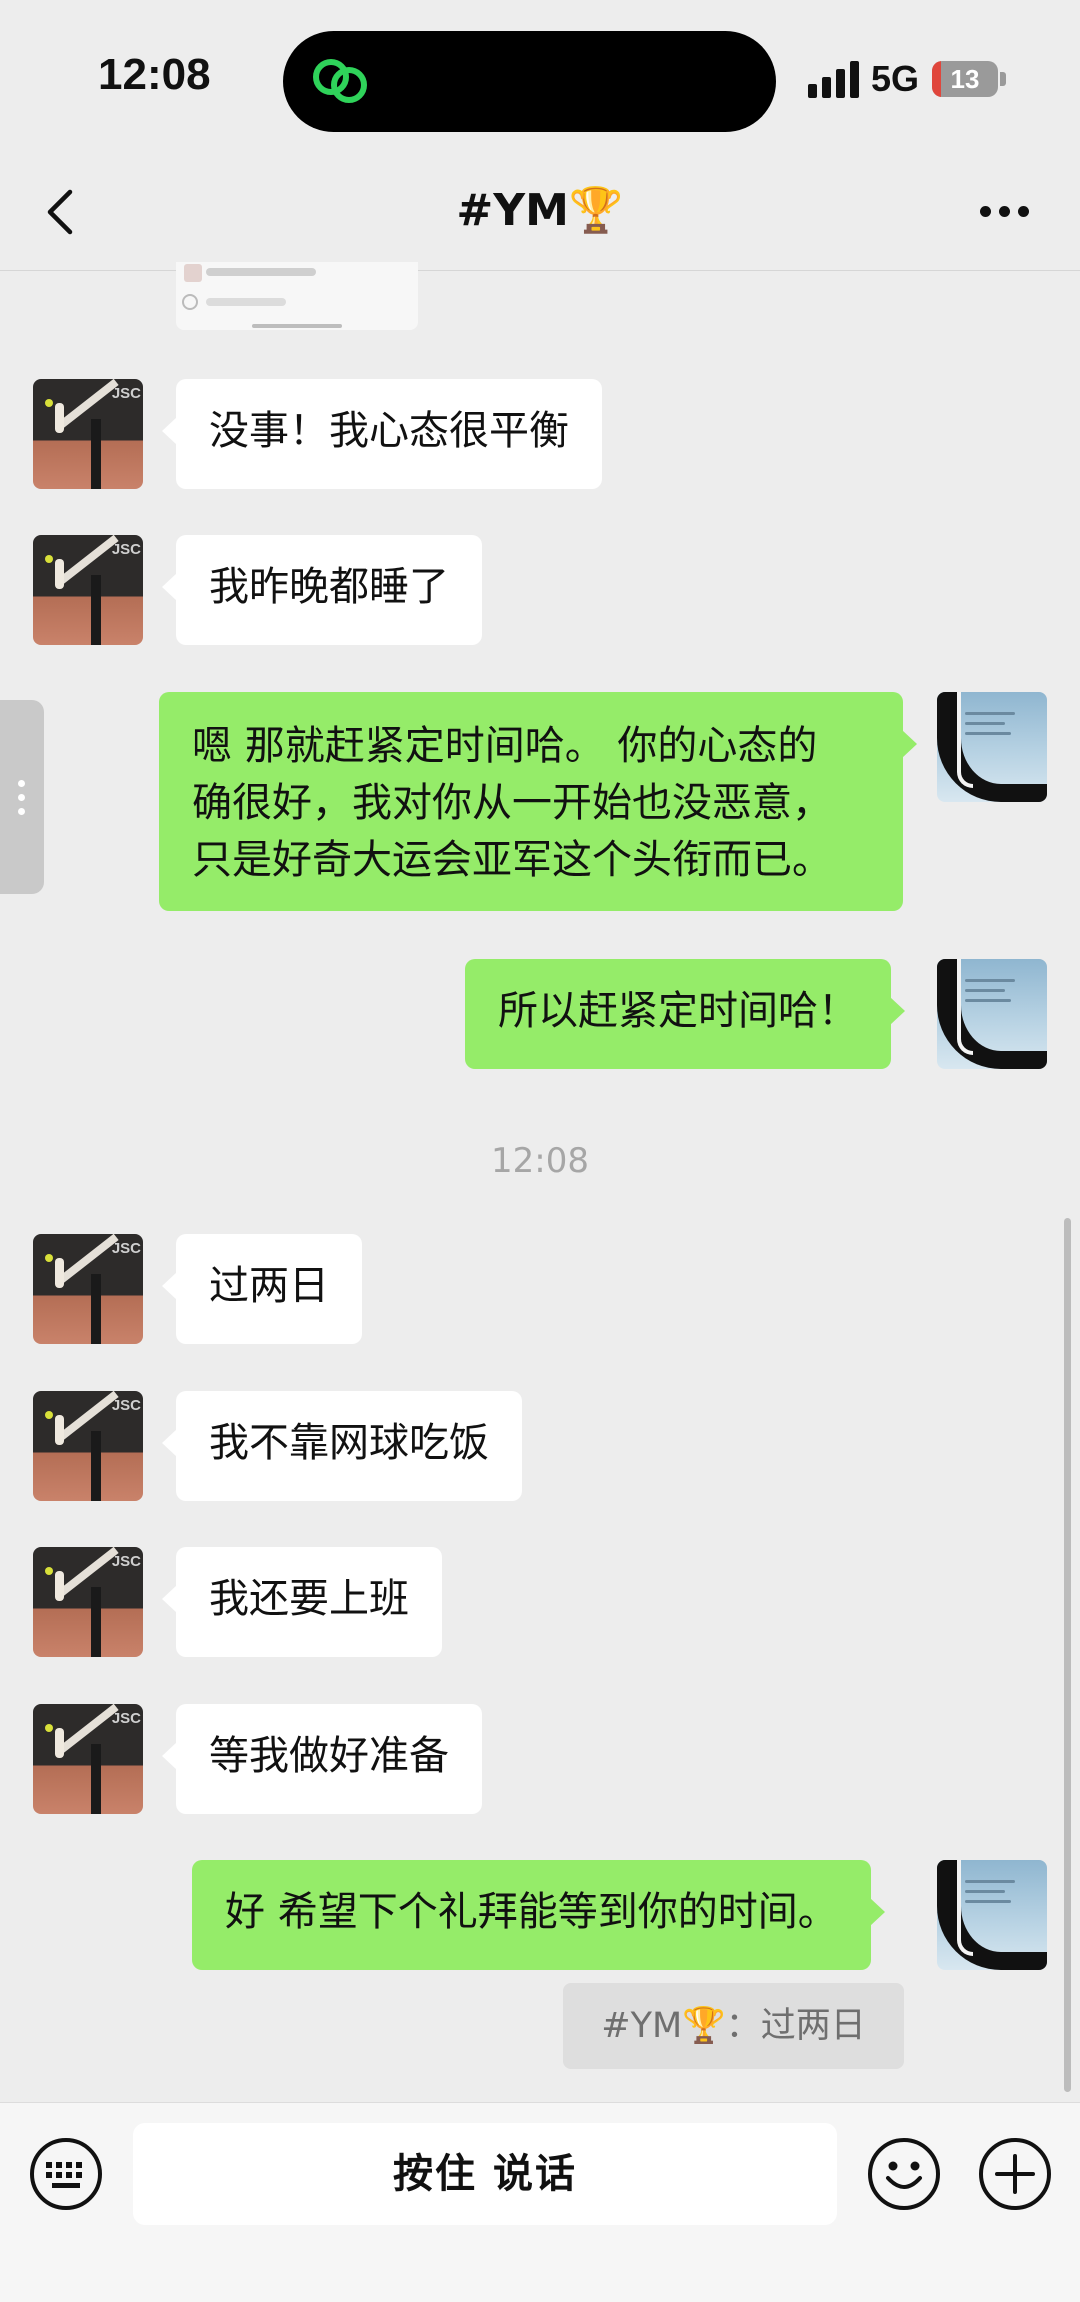 The height and width of the screenshot is (2302, 1080). What do you see at coordinates (1015, 2174) in the screenshot?
I see `plus-icon` at bounding box center [1015, 2174].